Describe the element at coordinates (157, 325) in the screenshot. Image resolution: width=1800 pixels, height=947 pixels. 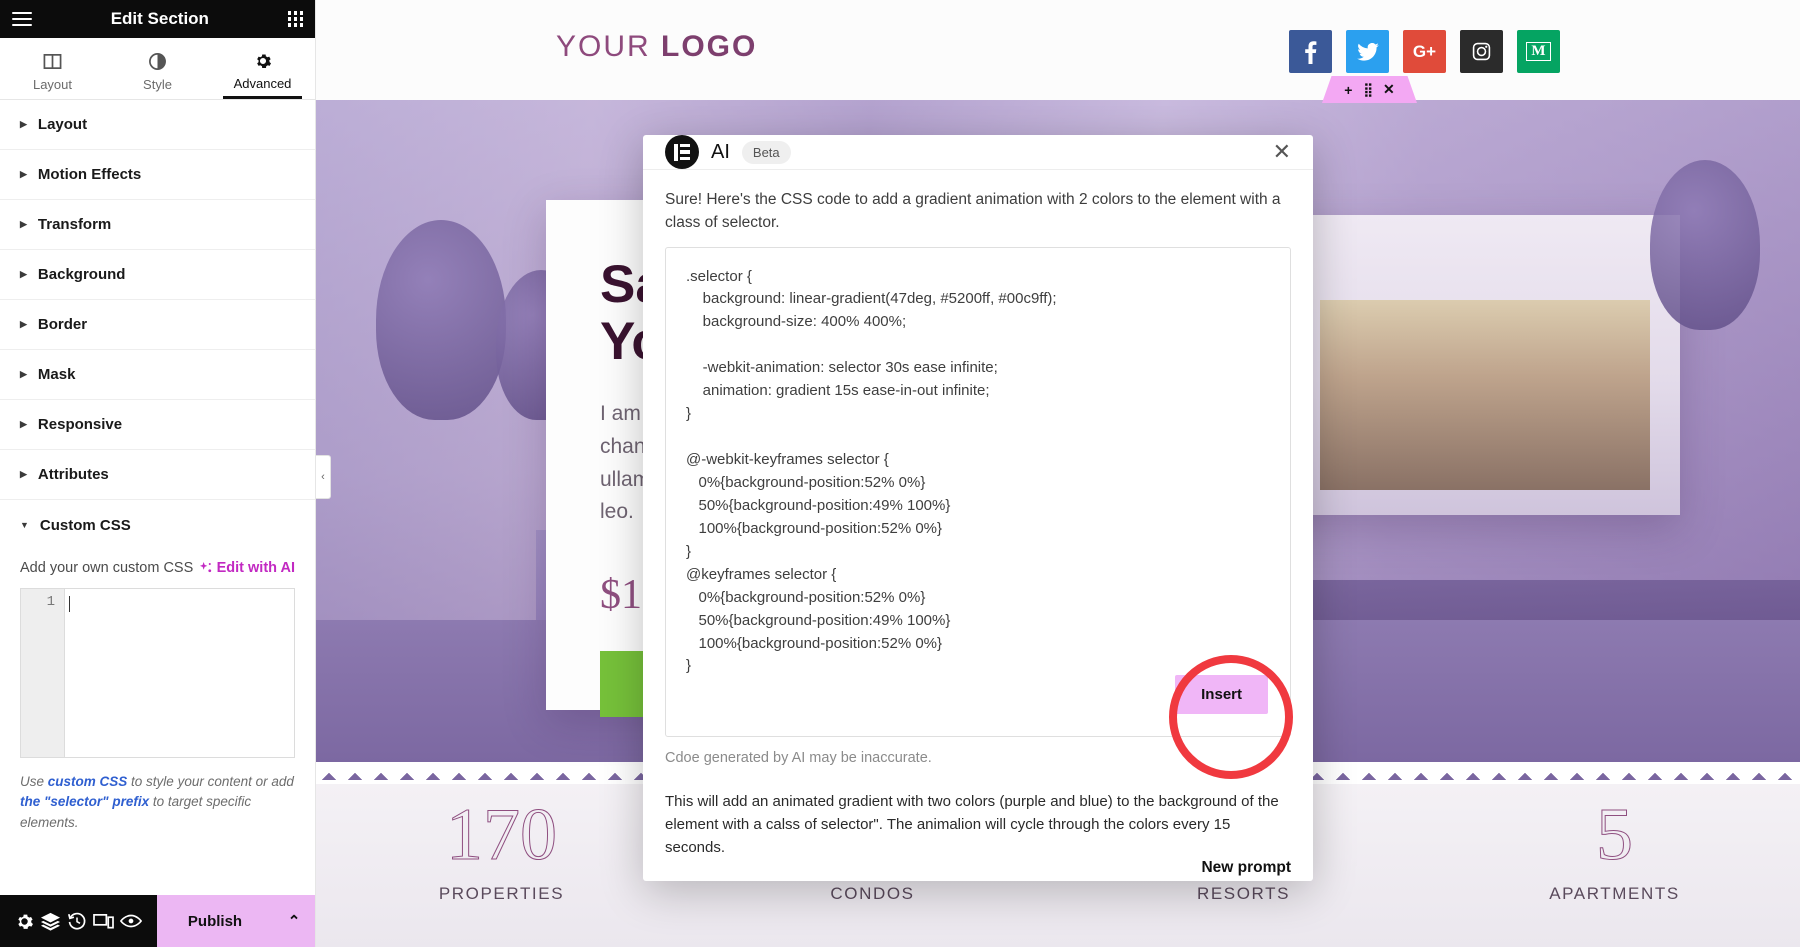
I see `section-border: ▶ Border` at that location.